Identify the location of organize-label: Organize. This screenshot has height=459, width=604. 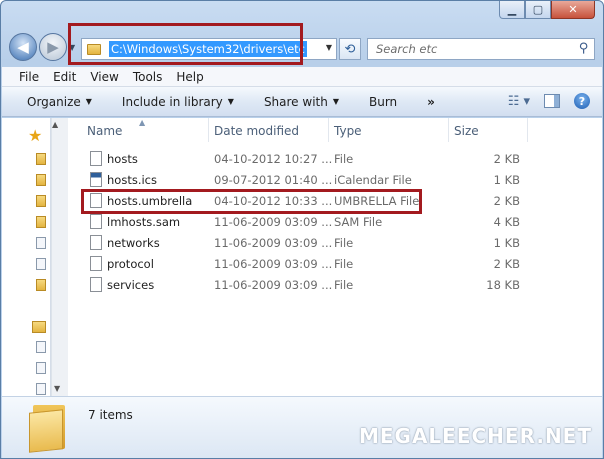
(54, 101).